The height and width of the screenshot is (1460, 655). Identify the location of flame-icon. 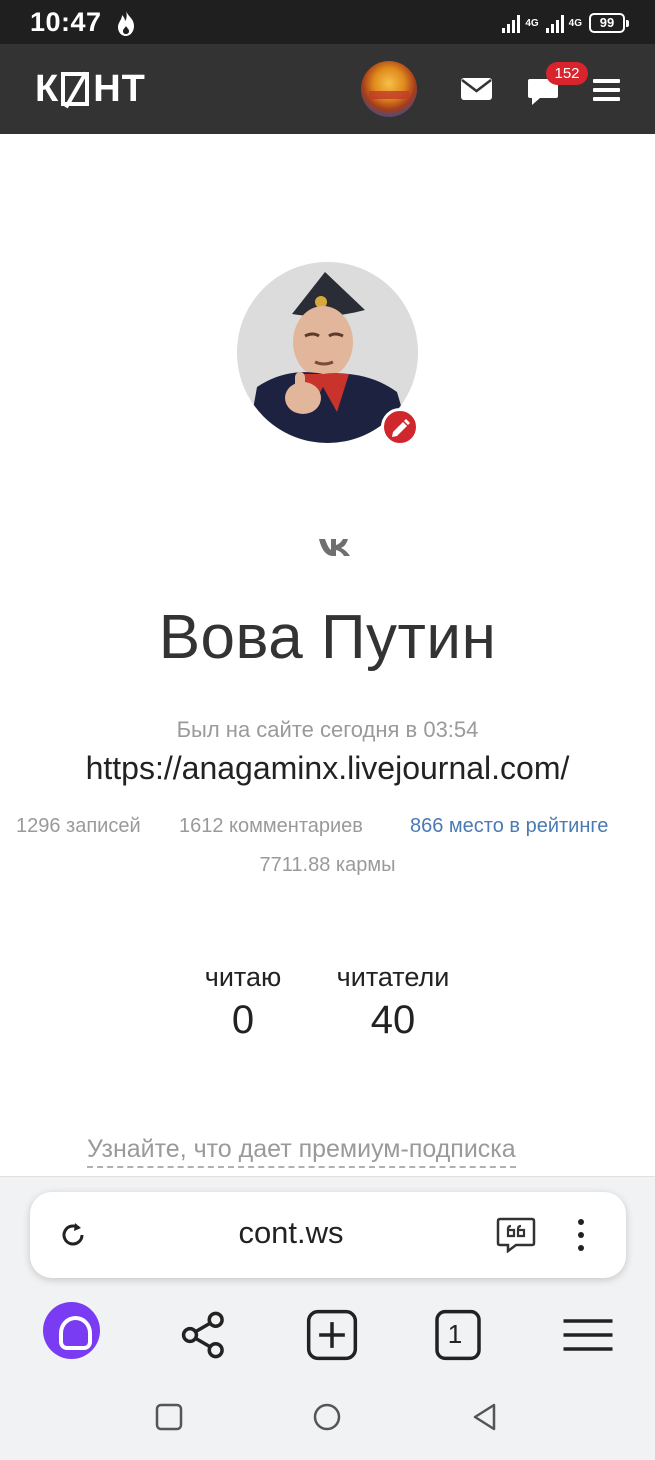
(126, 23).